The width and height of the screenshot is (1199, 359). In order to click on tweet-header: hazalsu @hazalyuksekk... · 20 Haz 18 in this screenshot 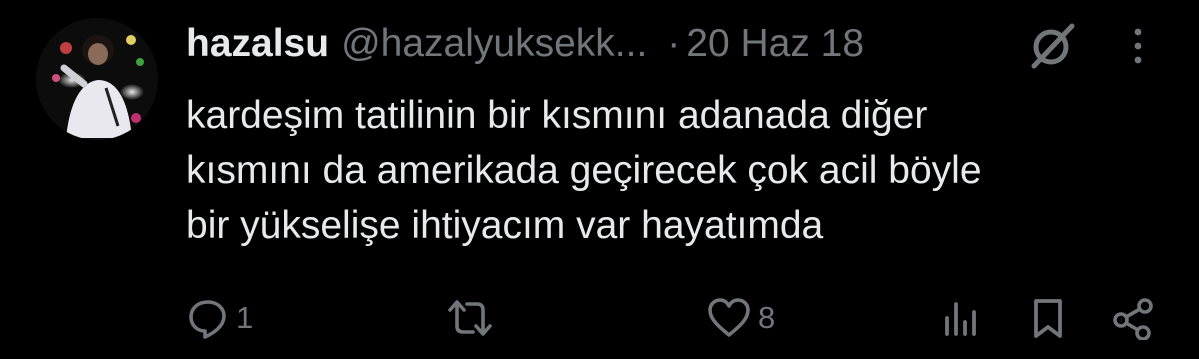, I will do `click(525, 47)`.